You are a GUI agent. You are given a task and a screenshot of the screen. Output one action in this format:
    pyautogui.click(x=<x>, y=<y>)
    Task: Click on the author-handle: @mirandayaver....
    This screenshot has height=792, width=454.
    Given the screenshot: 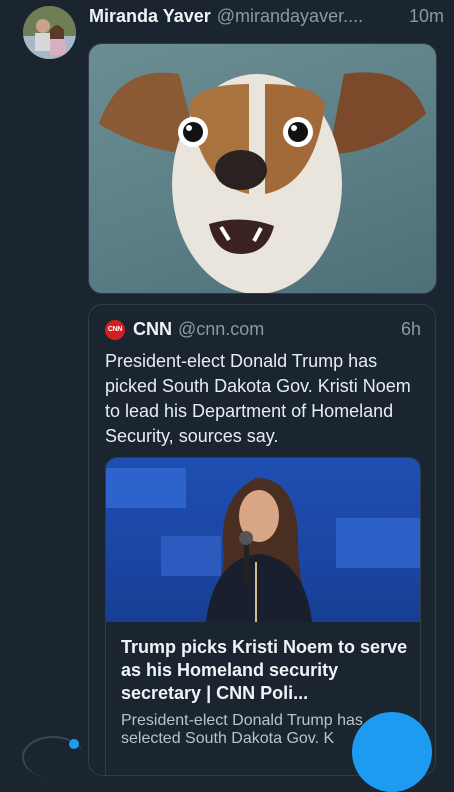 What is the action you would take?
    pyautogui.click(x=290, y=16)
    